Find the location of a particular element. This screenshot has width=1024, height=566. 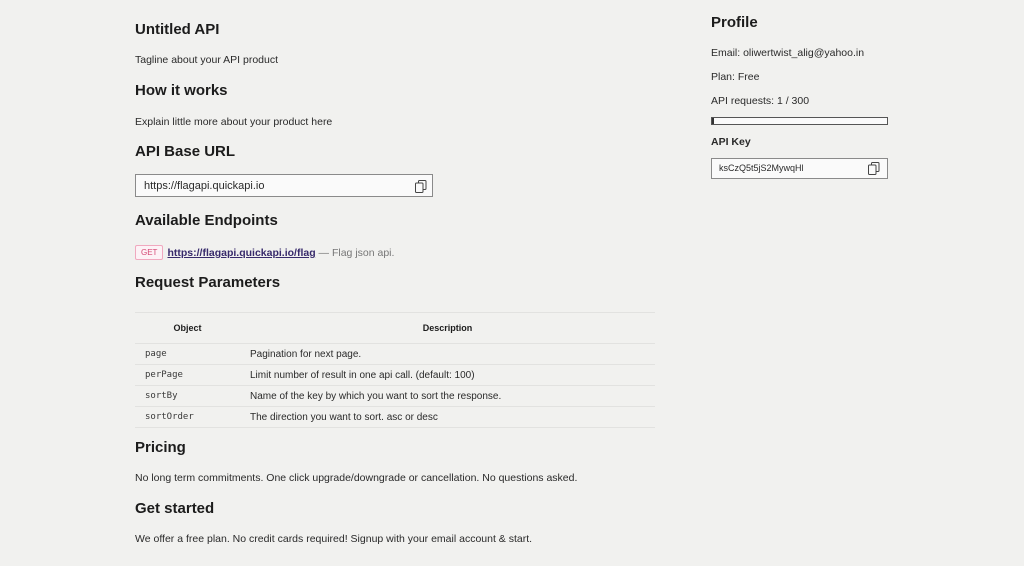

endpoint-description: — Flag json api. is located at coordinates (355, 252).